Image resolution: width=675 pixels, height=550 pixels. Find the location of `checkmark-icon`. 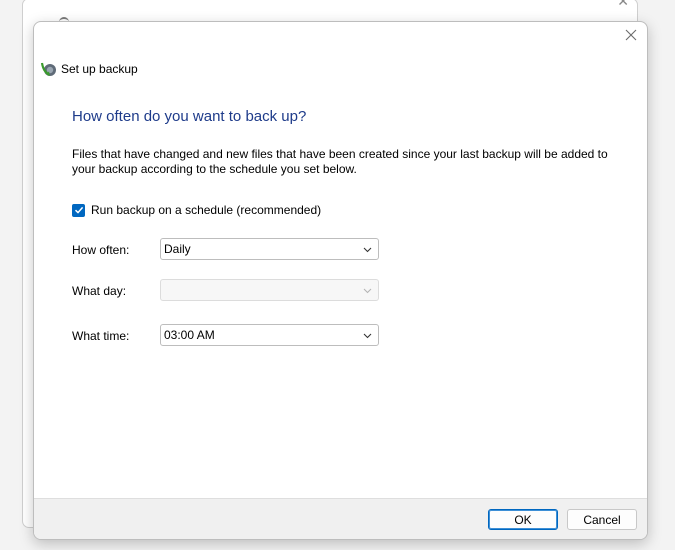

checkmark-icon is located at coordinates (78, 210).